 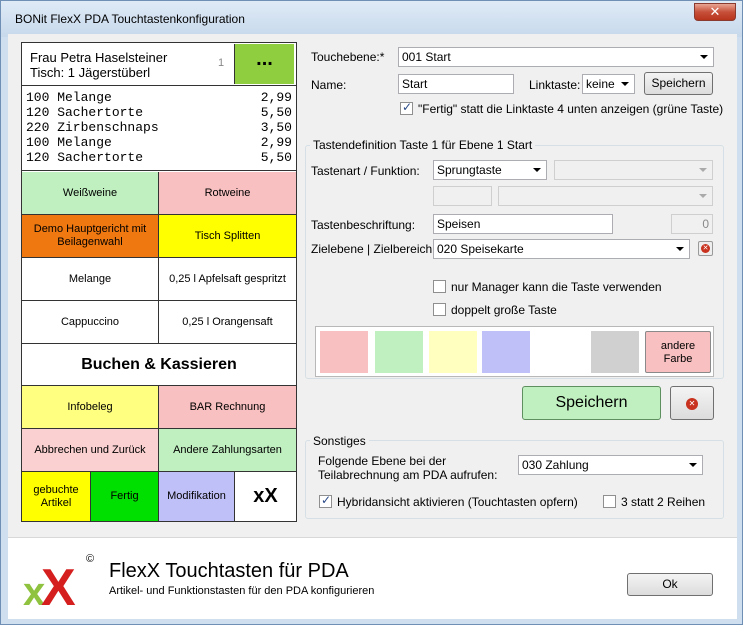 I want to click on fertig-checkbox: ✓, so click(x=406, y=107).